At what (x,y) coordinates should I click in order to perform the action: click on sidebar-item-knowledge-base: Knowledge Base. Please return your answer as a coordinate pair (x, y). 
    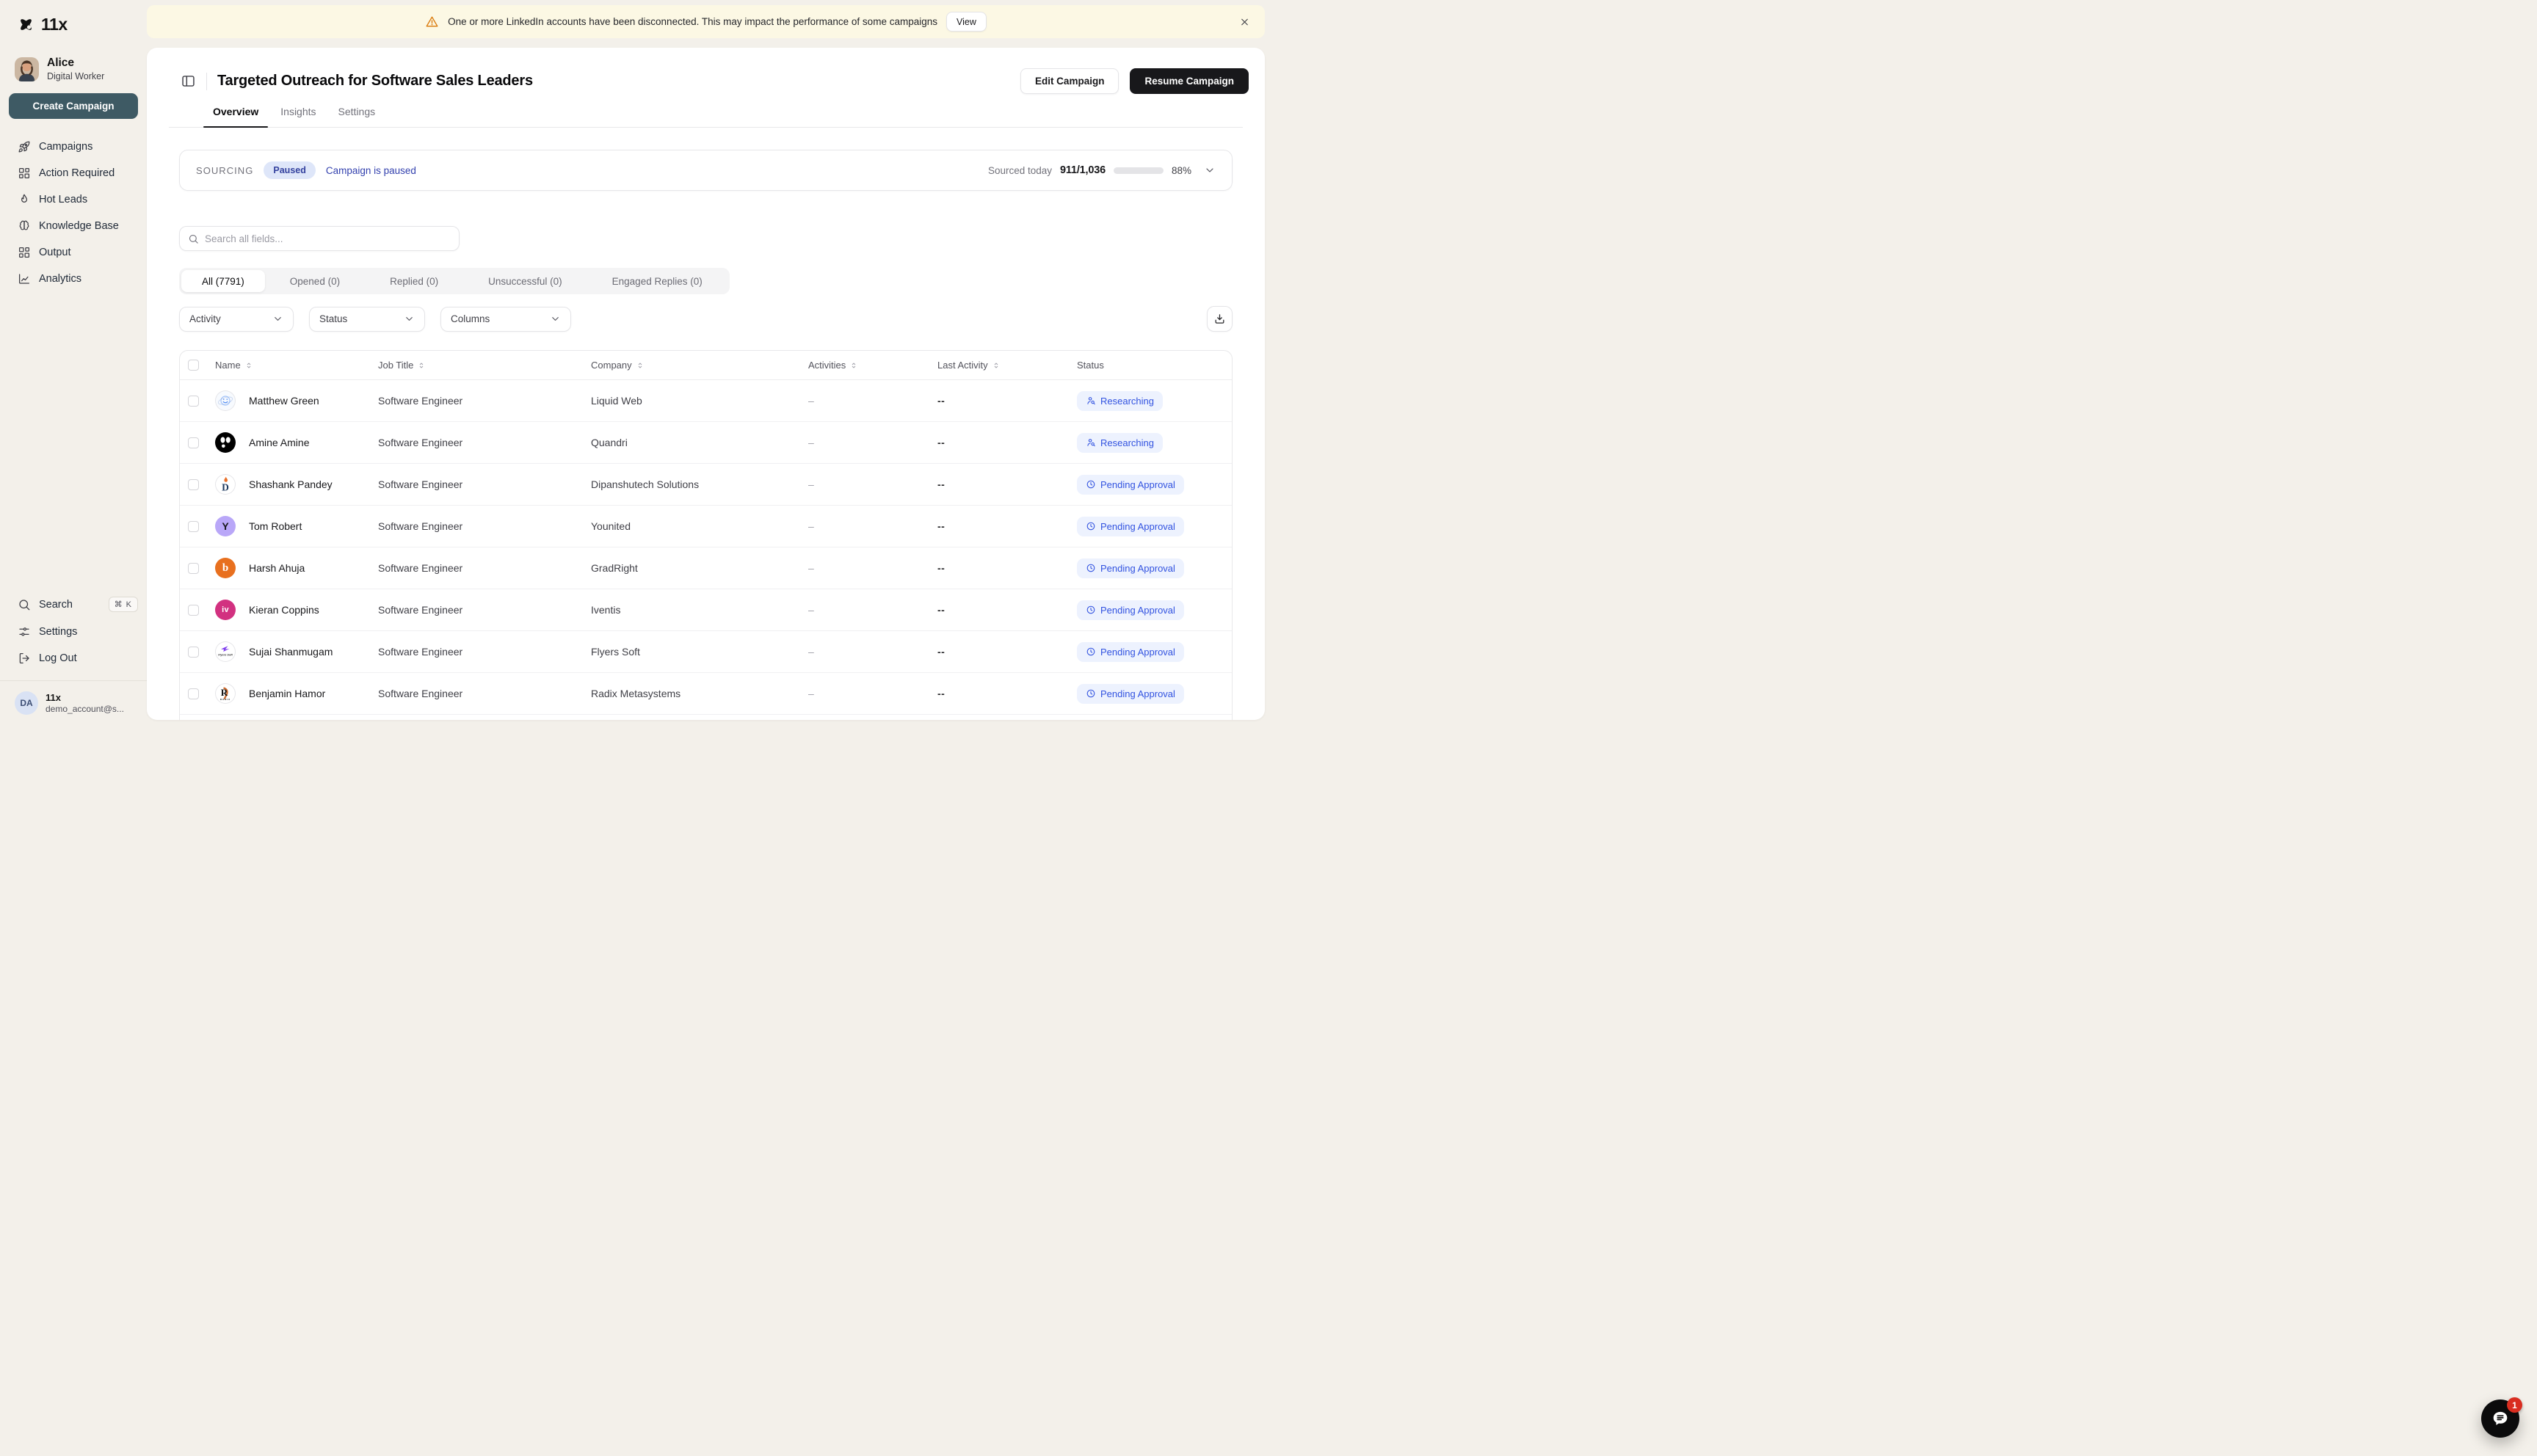
    Looking at the image, I should click on (73, 226).